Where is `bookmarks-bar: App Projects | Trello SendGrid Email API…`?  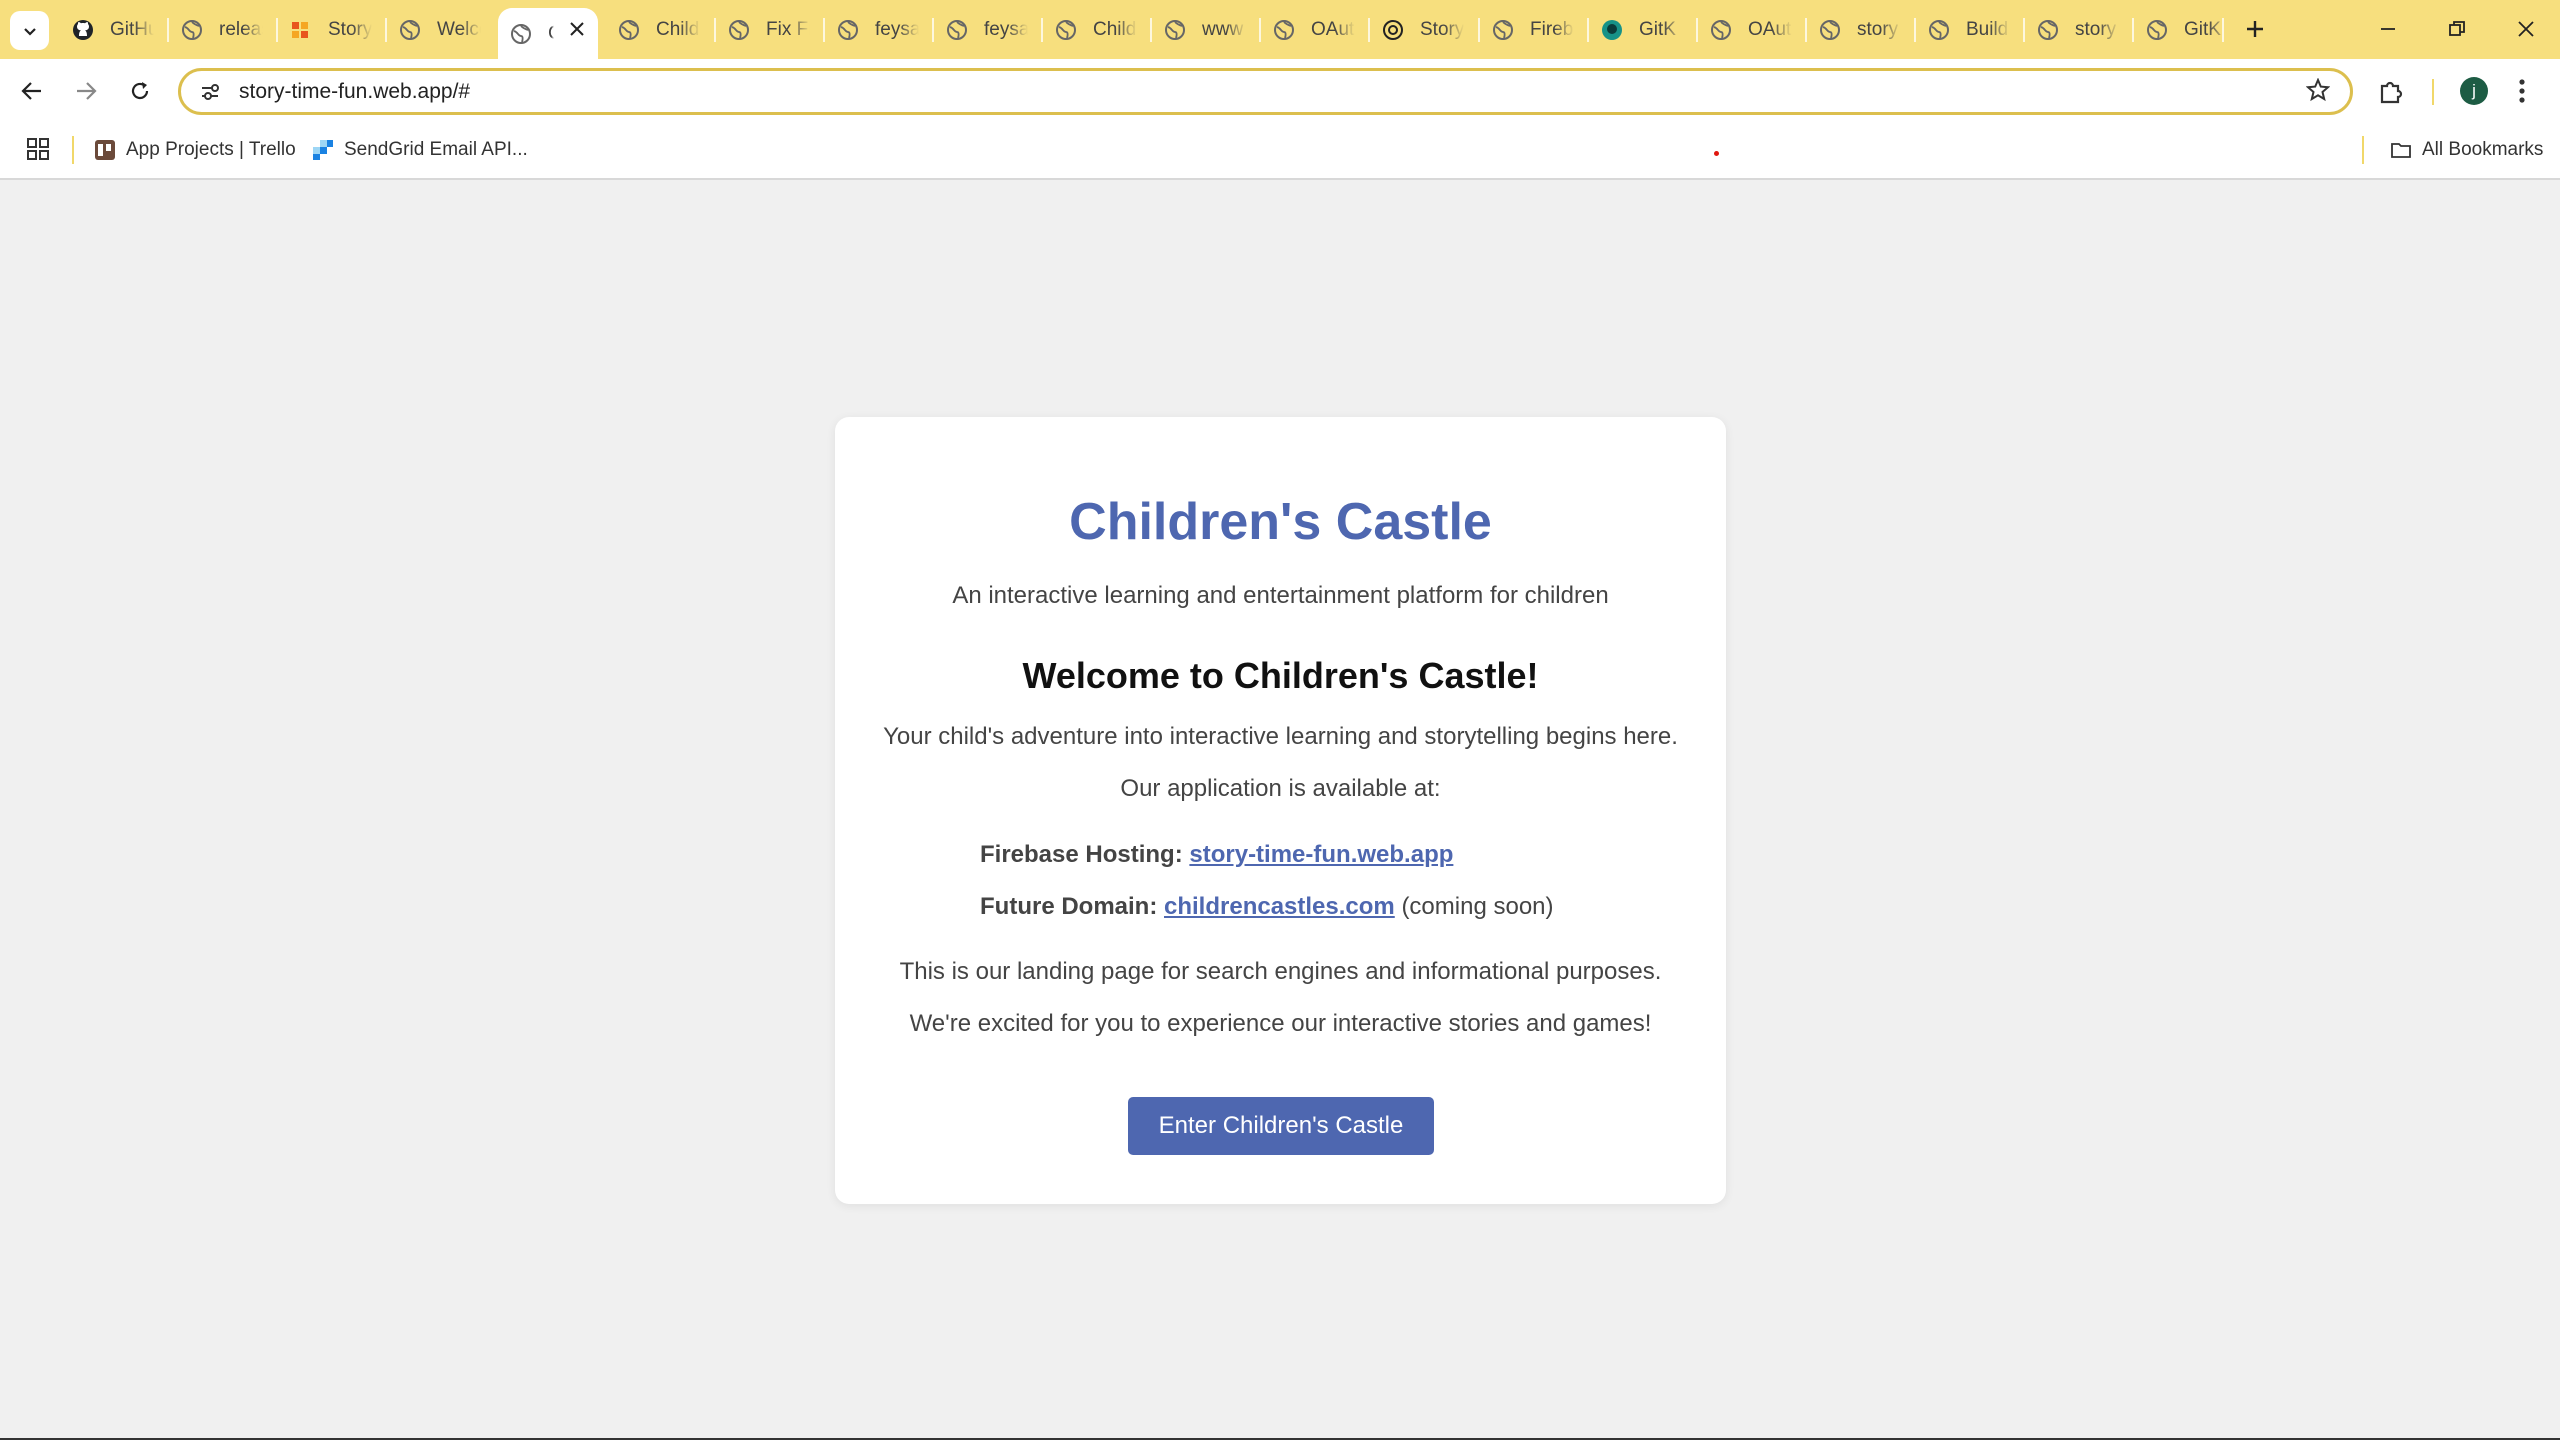 bookmarks-bar: App Projects | Trello SendGrid Email API… is located at coordinates (1280, 151).